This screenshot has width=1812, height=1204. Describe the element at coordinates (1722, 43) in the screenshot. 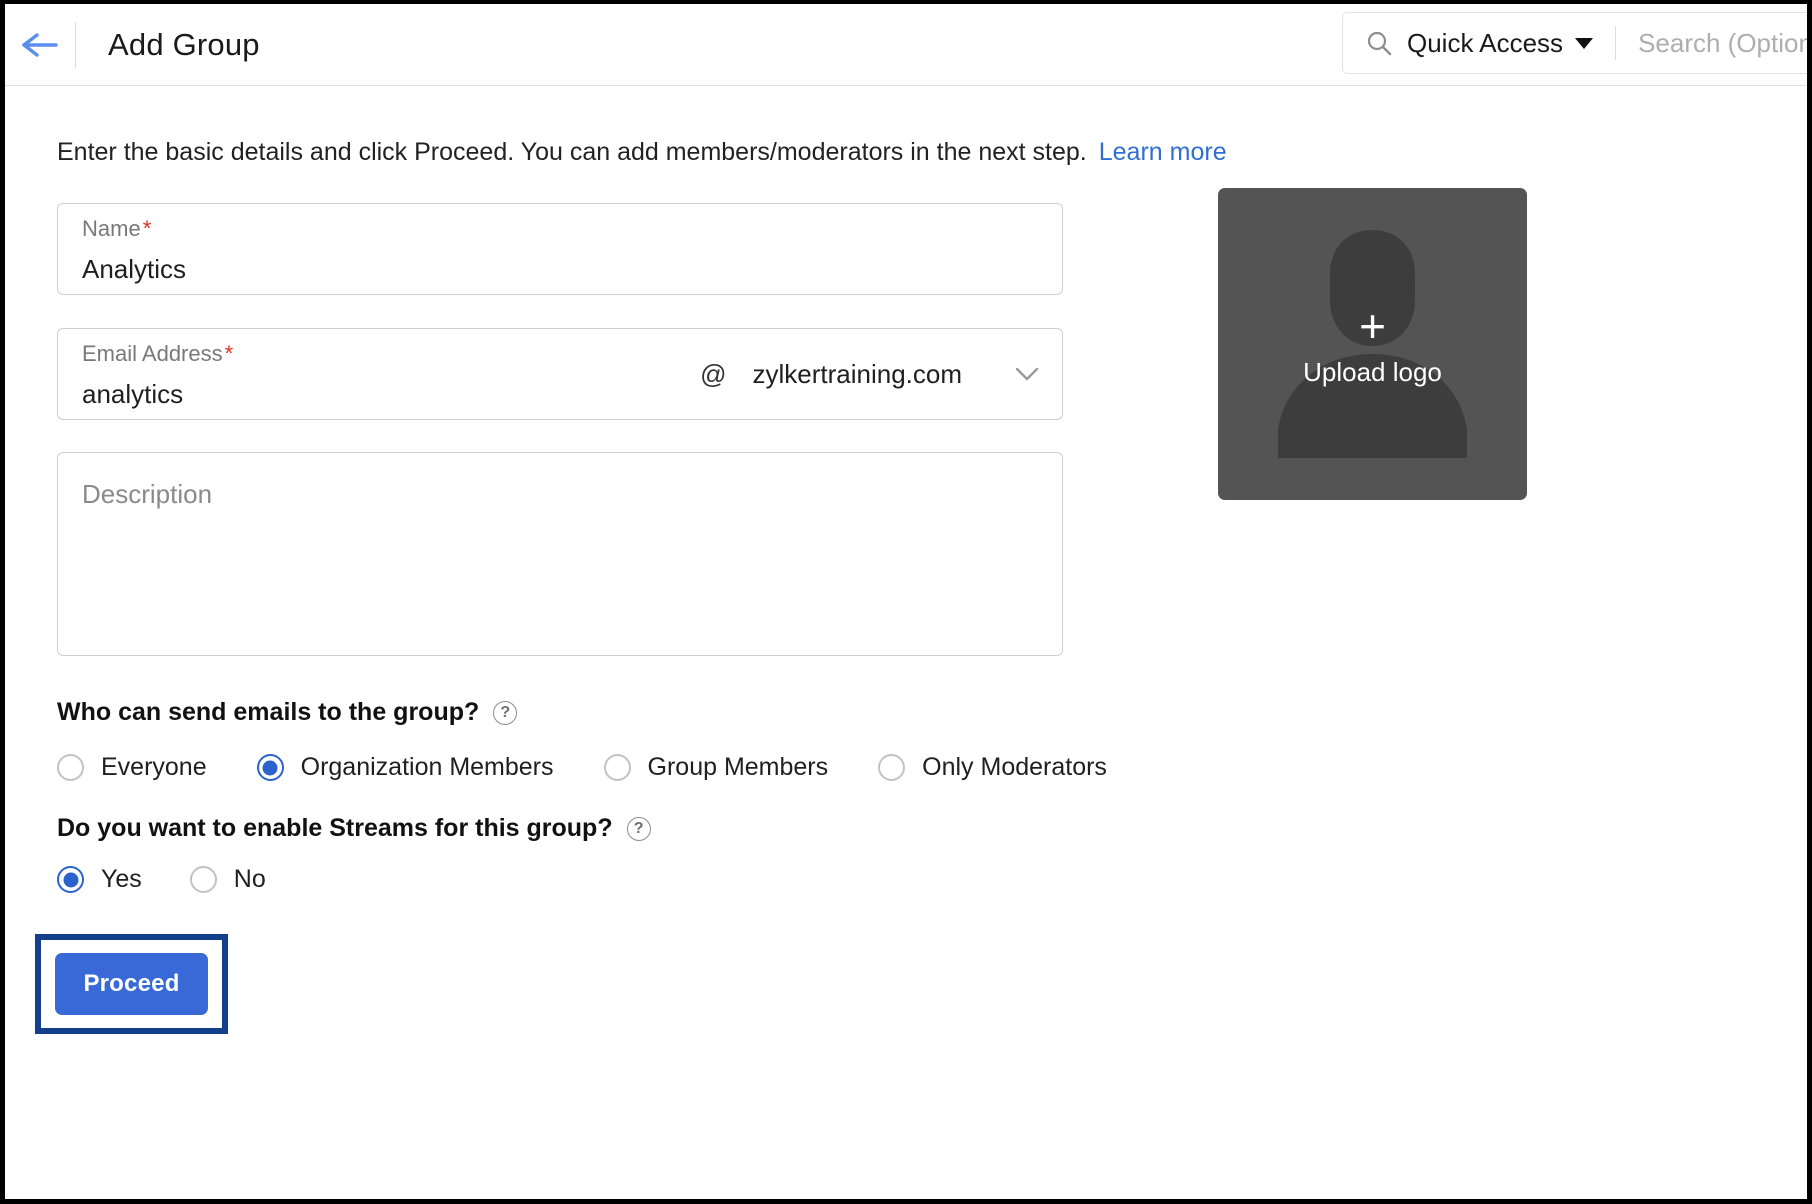

I see `search-input` at that location.